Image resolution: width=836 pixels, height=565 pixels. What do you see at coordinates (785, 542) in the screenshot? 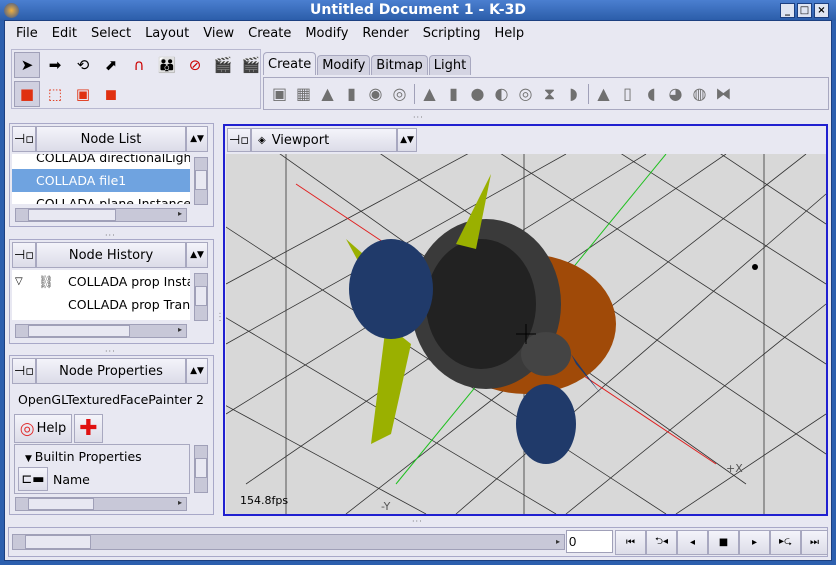
I see `play-loop-button: ▸⮎` at bounding box center [785, 542].